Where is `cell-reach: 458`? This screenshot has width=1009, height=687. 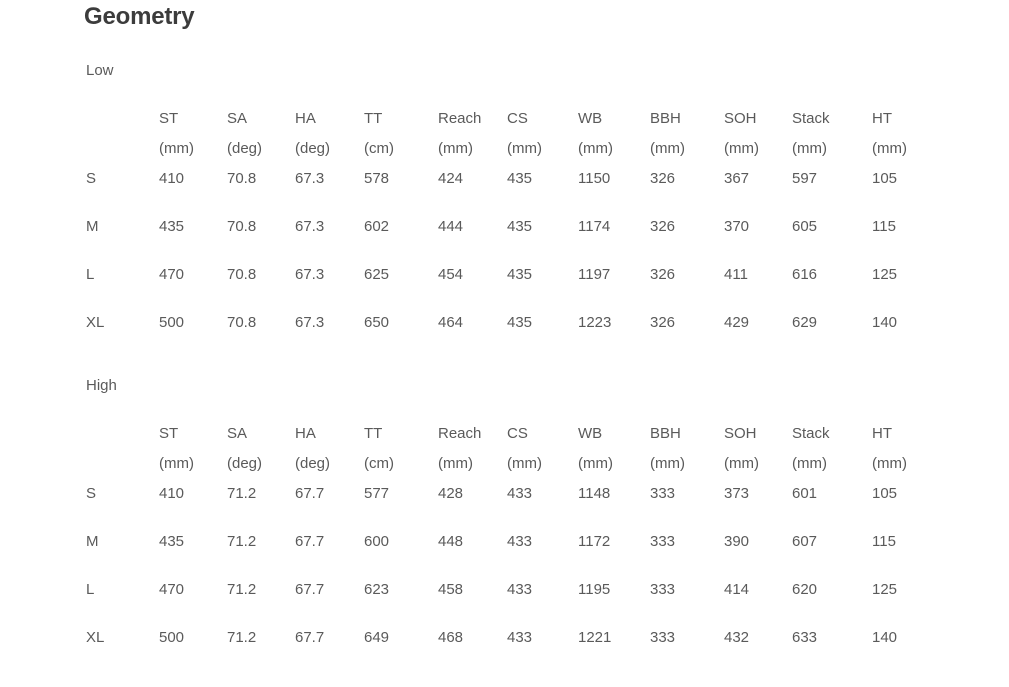 cell-reach: 458 is located at coordinates (451, 589).